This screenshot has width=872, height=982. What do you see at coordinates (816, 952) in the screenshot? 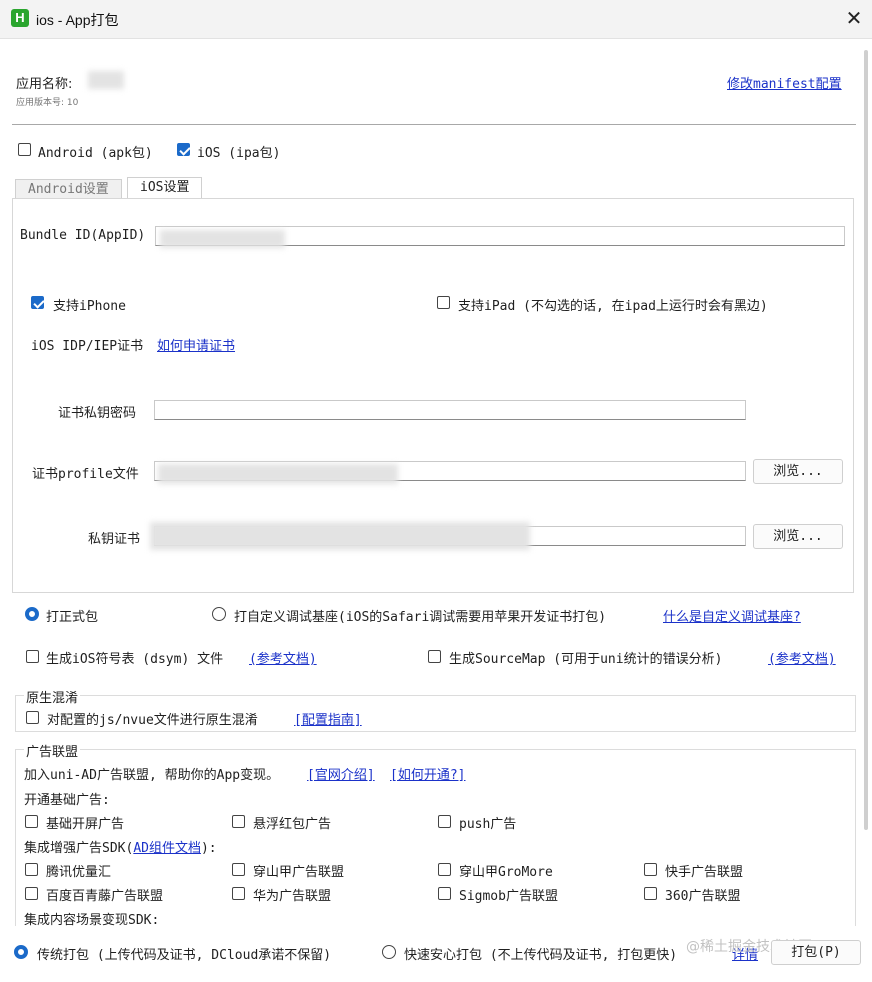
I see `pack-button: 打包(P)` at bounding box center [816, 952].